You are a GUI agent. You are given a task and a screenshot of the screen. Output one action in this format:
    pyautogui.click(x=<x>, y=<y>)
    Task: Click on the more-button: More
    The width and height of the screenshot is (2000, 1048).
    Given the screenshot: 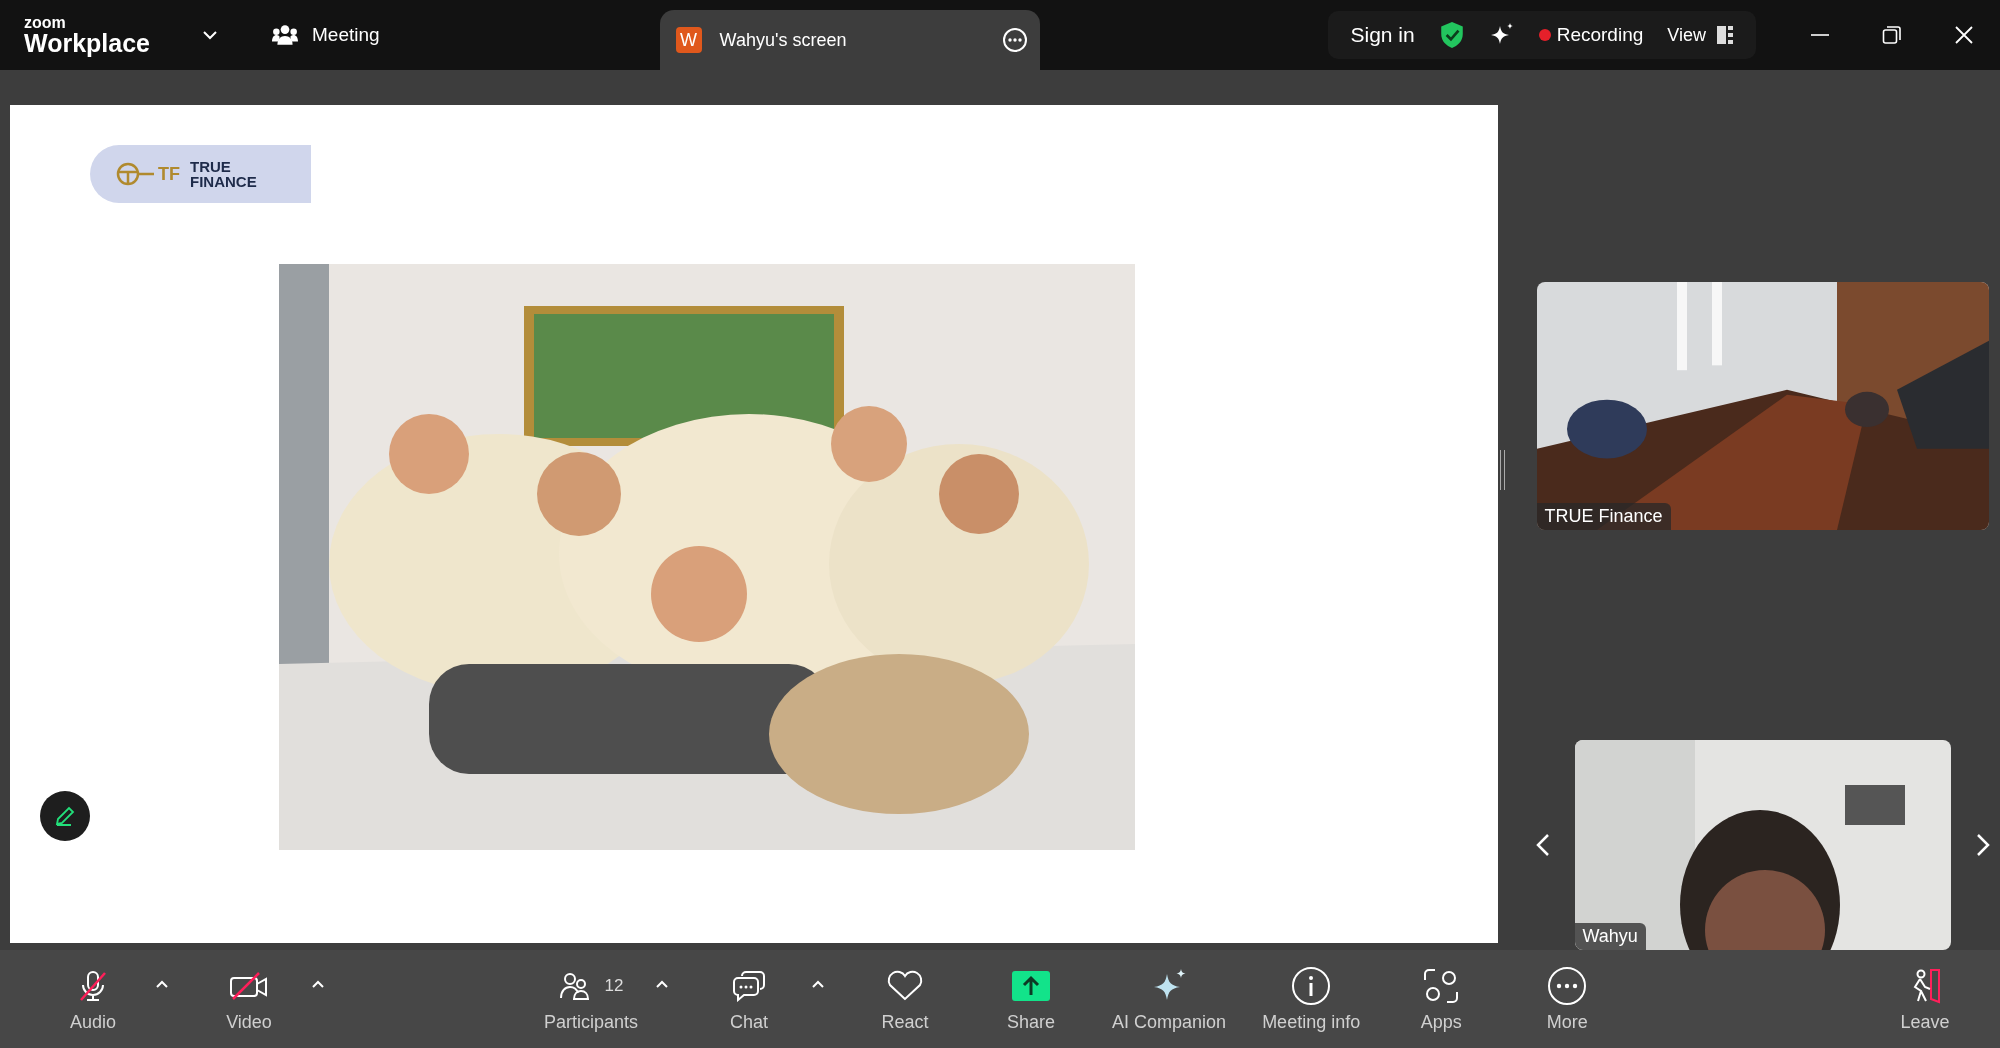 What is the action you would take?
    pyautogui.click(x=1567, y=999)
    